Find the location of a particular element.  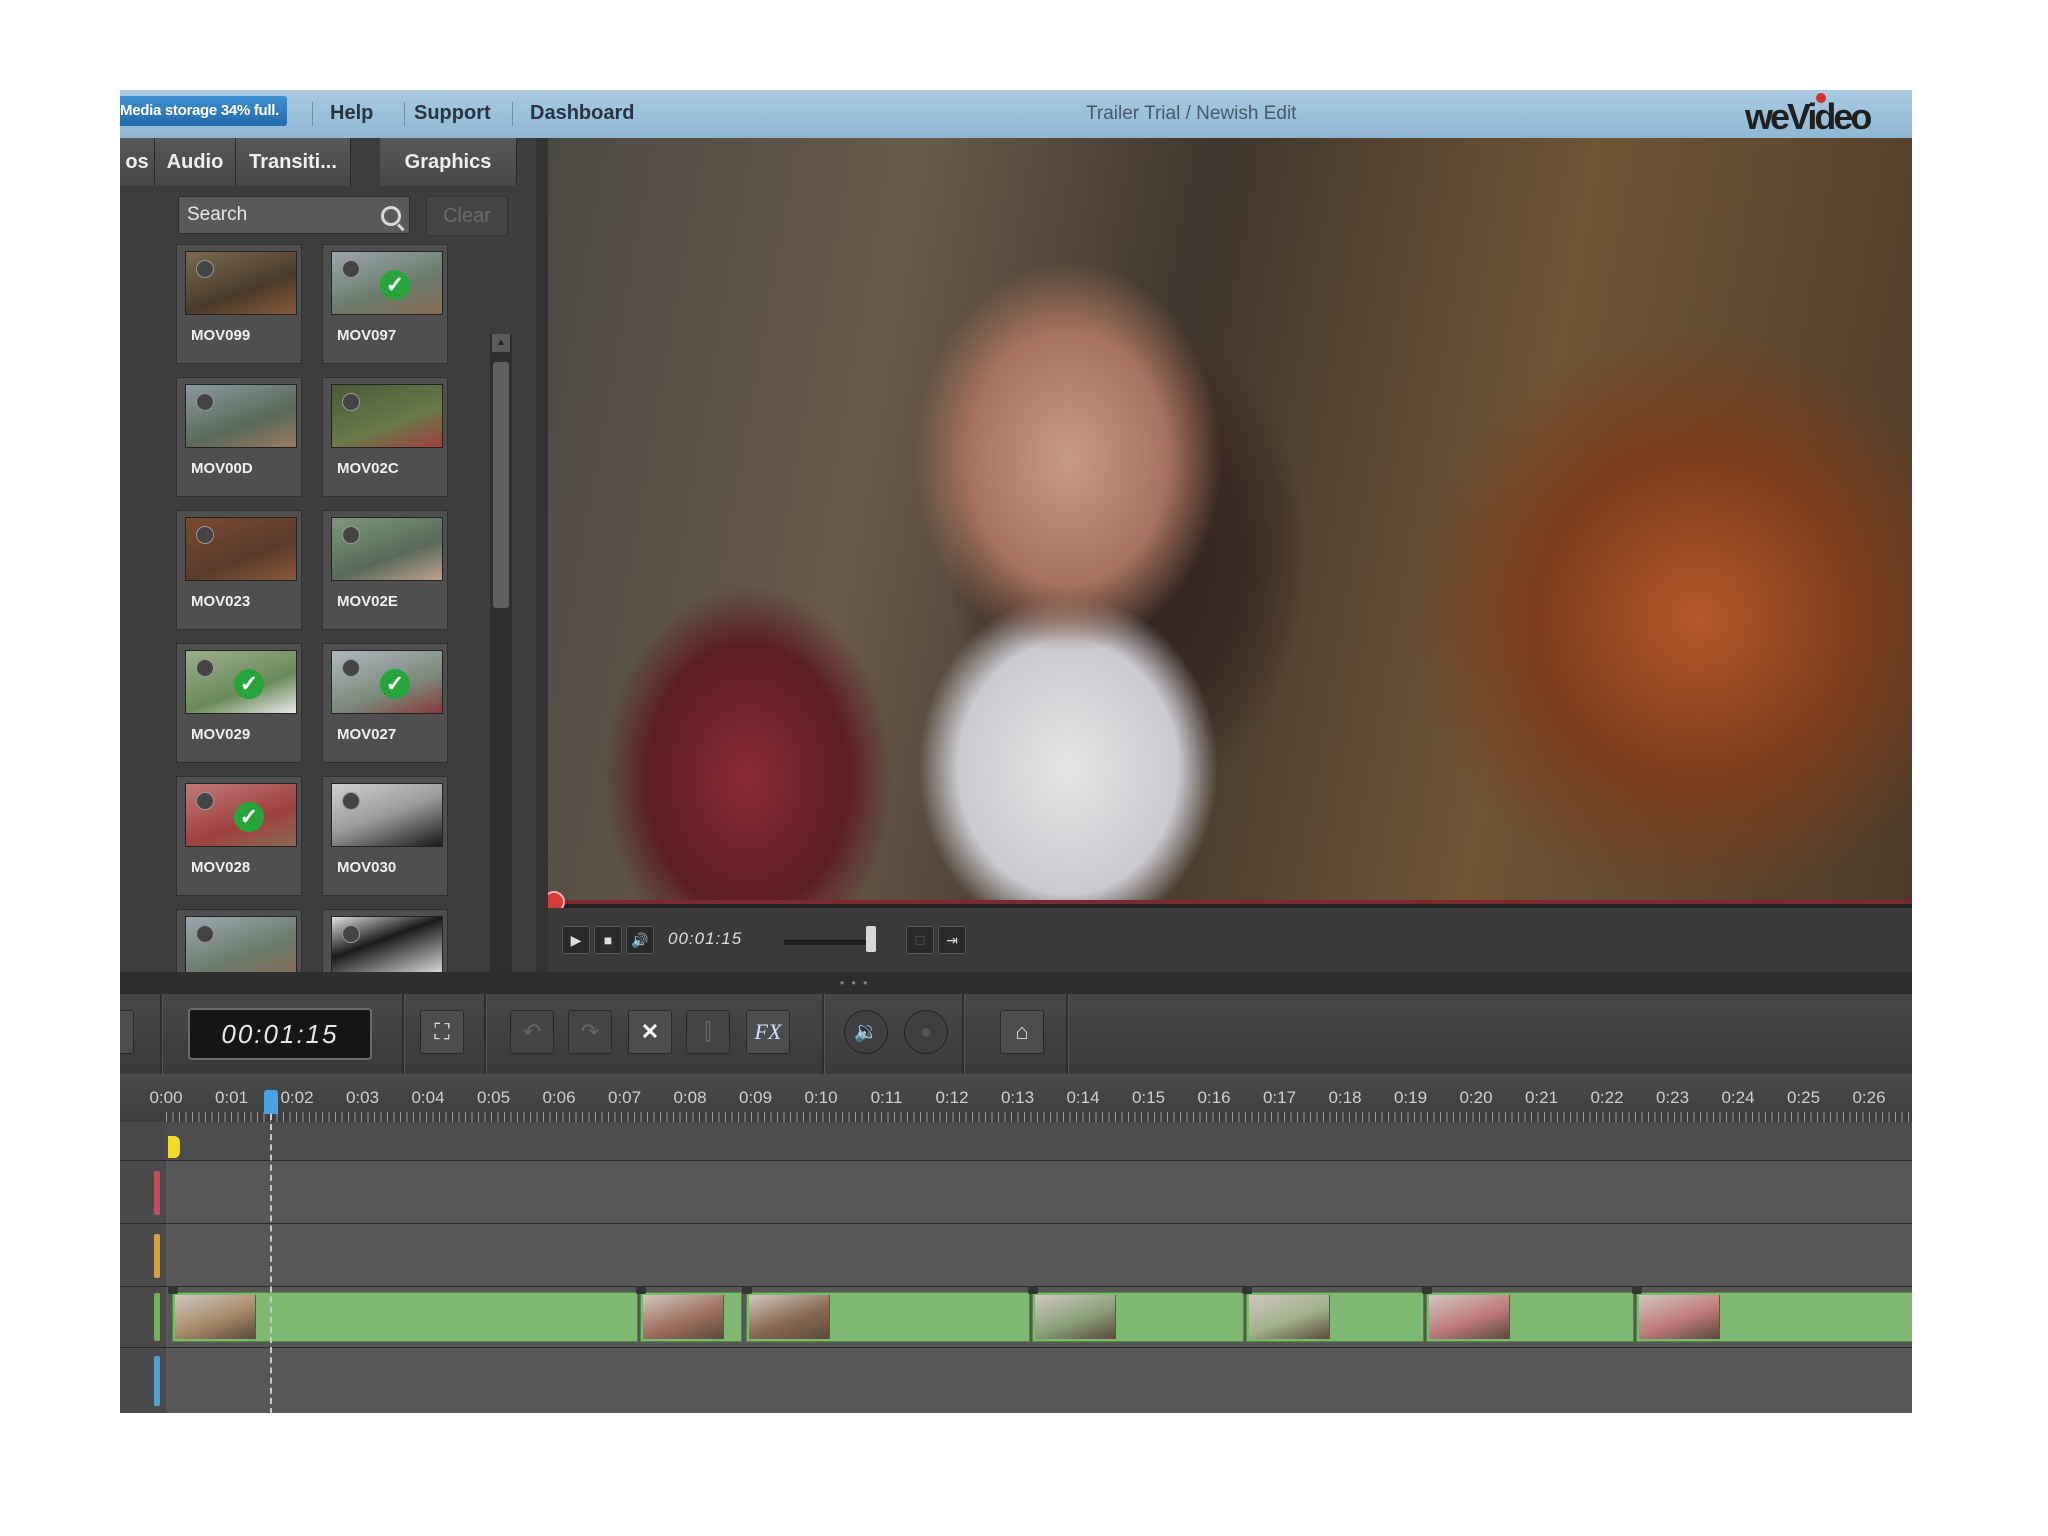

media-clip-tile: MOV030 is located at coordinates (385, 836).